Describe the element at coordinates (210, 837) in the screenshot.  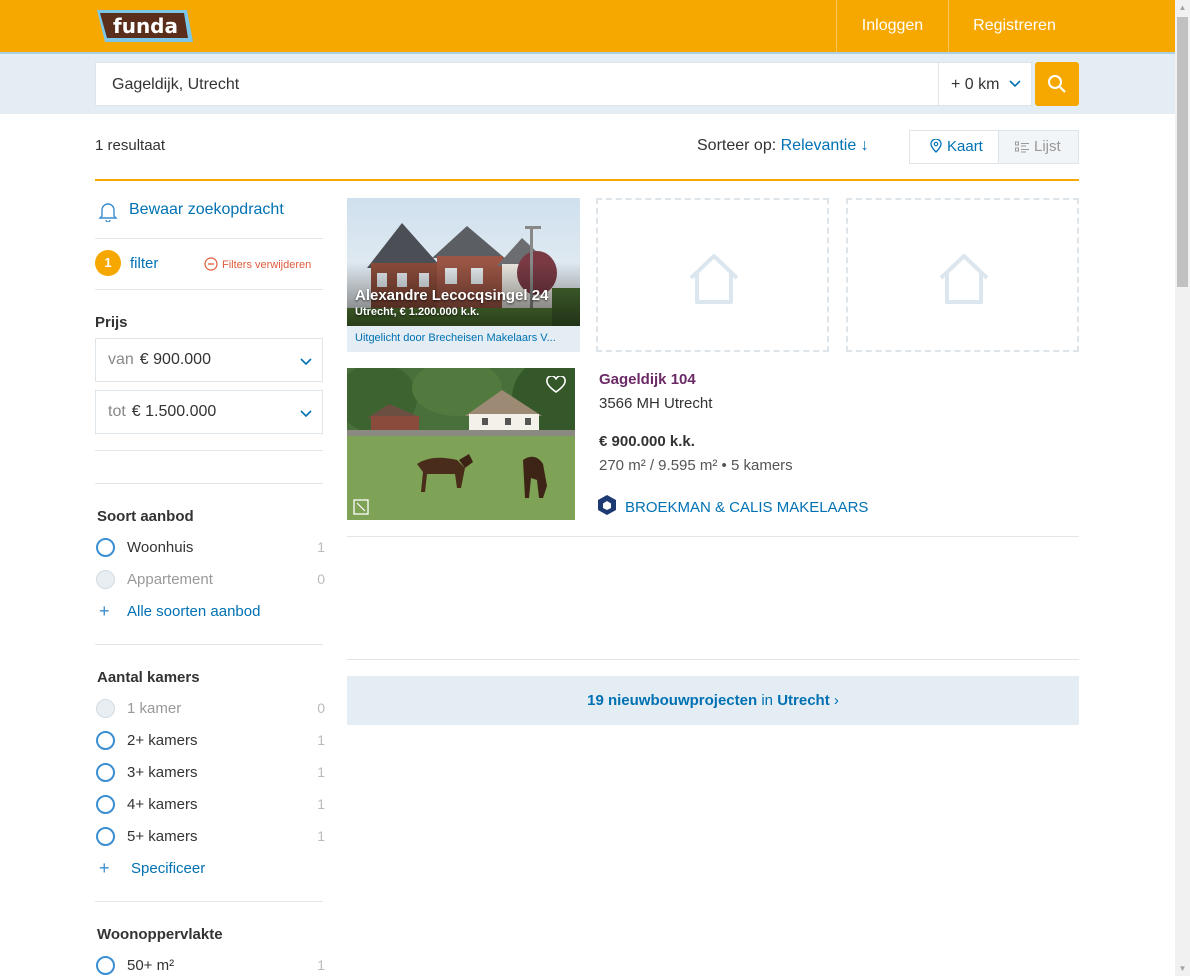
I see `option-5-kamers: 5+ kamers 1` at that location.